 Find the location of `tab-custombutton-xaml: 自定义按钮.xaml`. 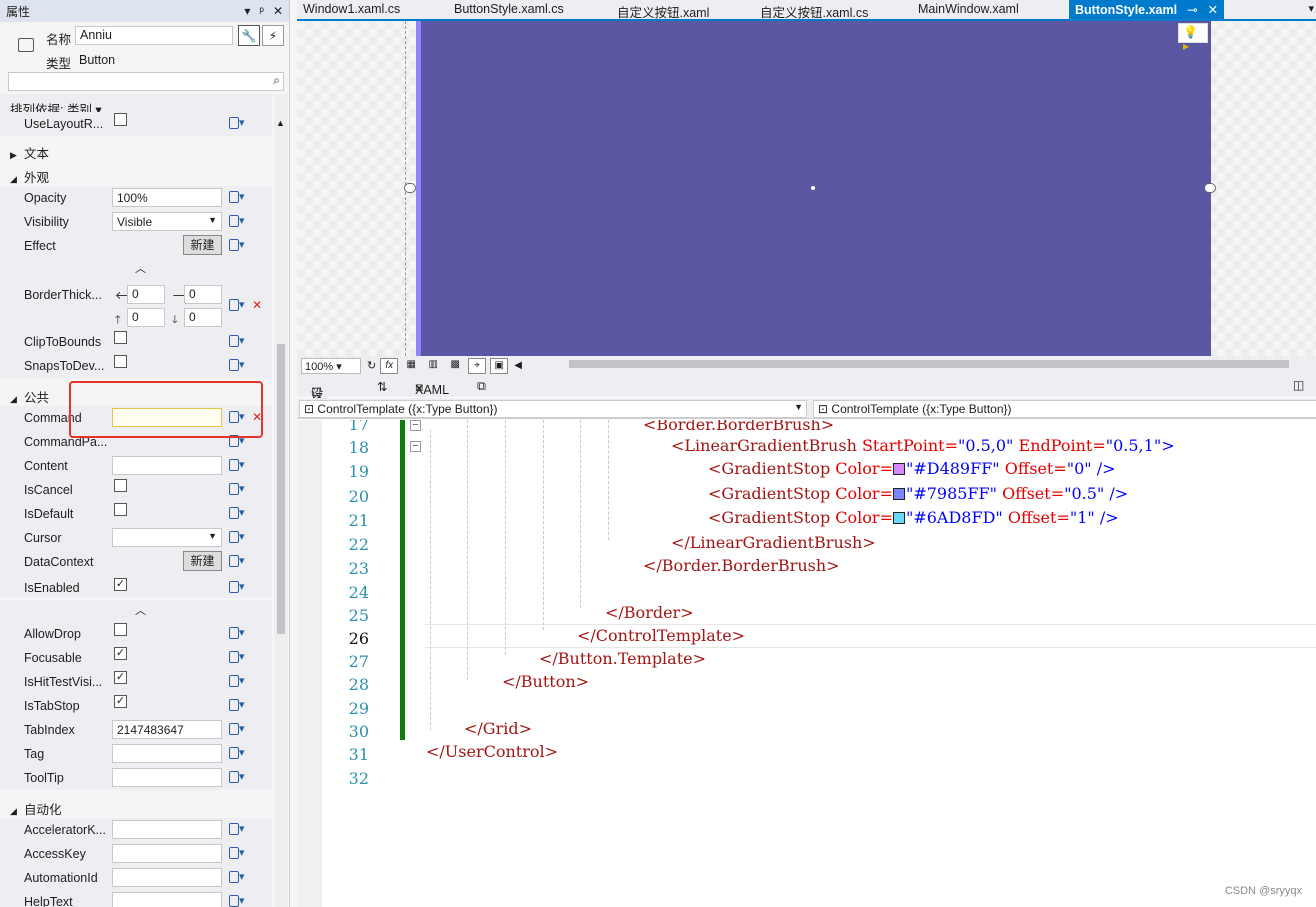

tab-custombutton-xaml: 自定义按钮.xaml is located at coordinates (663, 11).